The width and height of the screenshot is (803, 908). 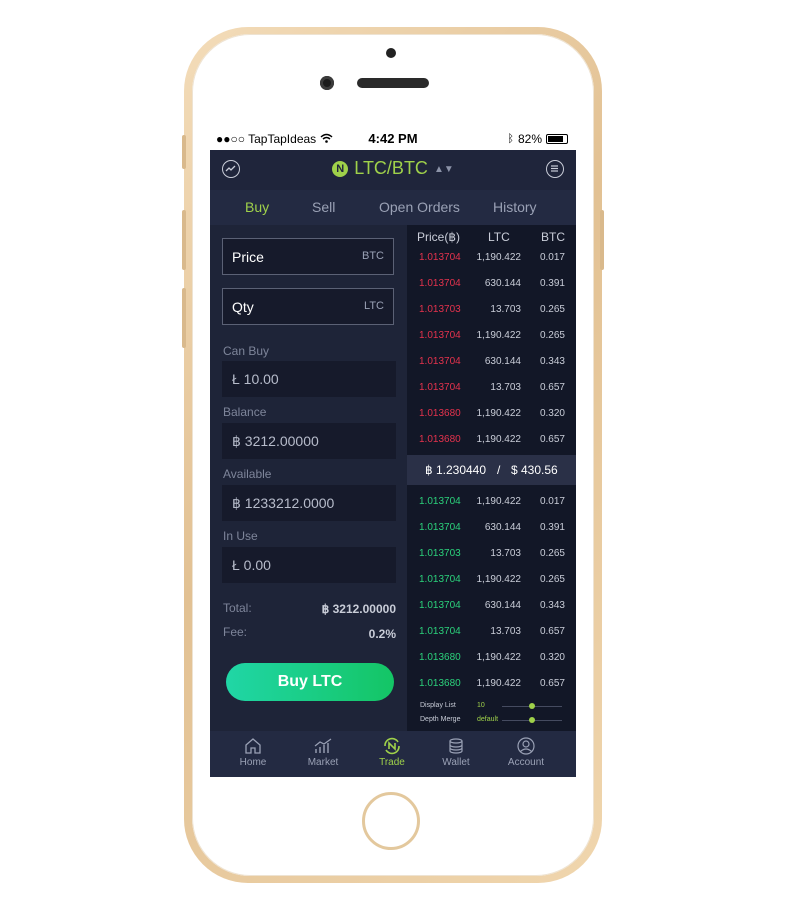 I want to click on wallet-icon, so click(x=456, y=746).